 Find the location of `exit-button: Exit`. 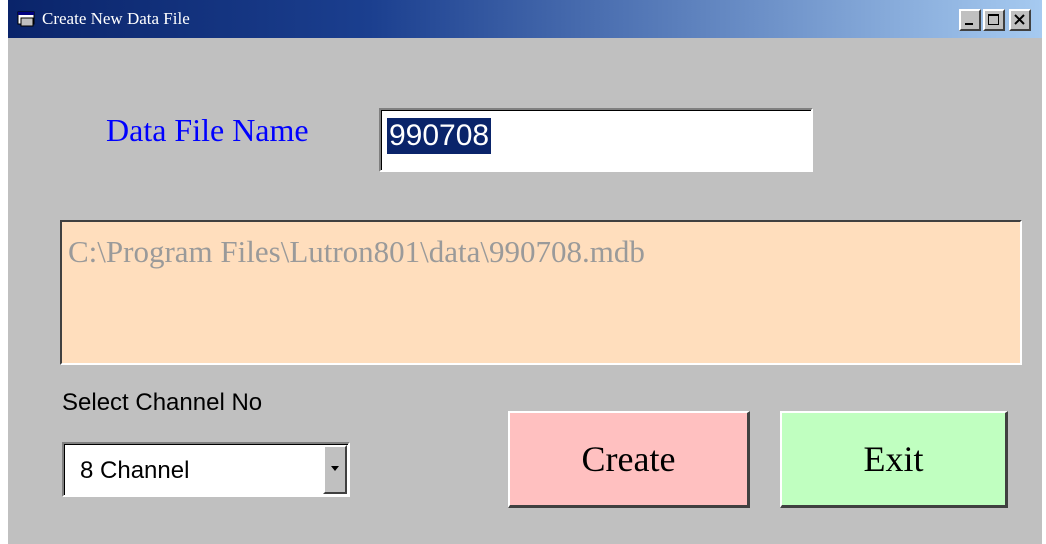

exit-button: Exit is located at coordinates (894, 459).